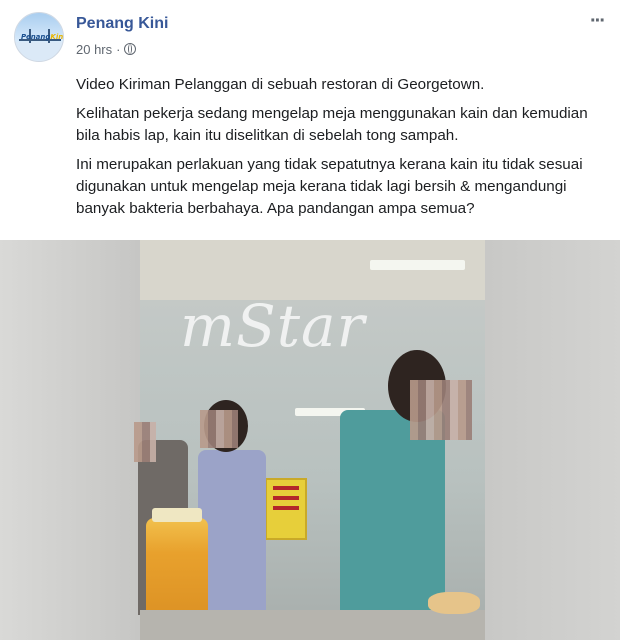 This screenshot has height=640, width=620. Describe the element at coordinates (94, 49) in the screenshot. I see `post-timestamp: 20 hrs` at that location.